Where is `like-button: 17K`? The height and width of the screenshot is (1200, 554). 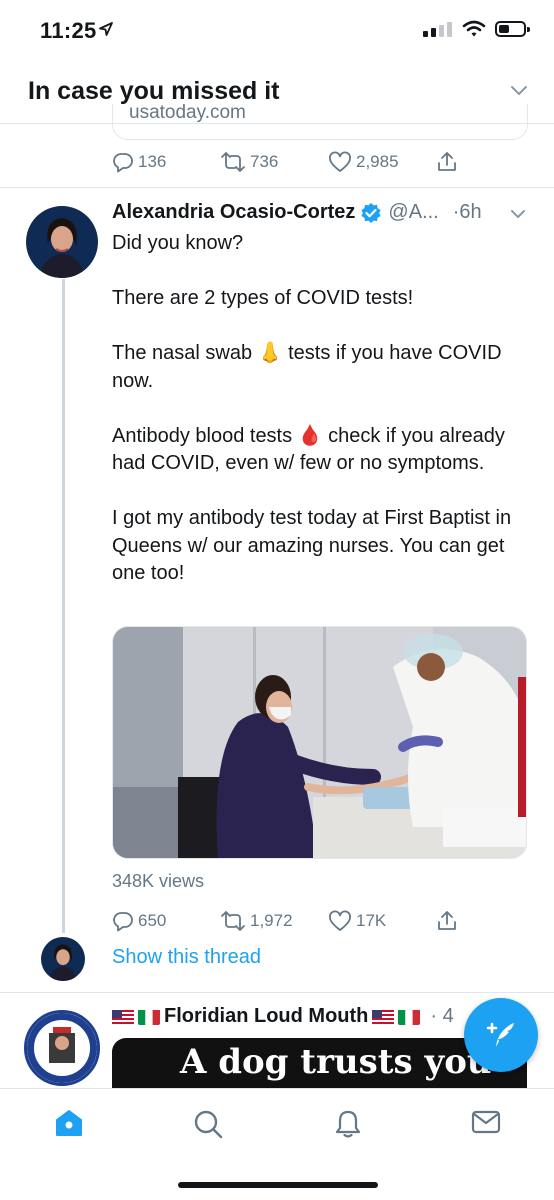
like-button: 17K is located at coordinates (382, 921).